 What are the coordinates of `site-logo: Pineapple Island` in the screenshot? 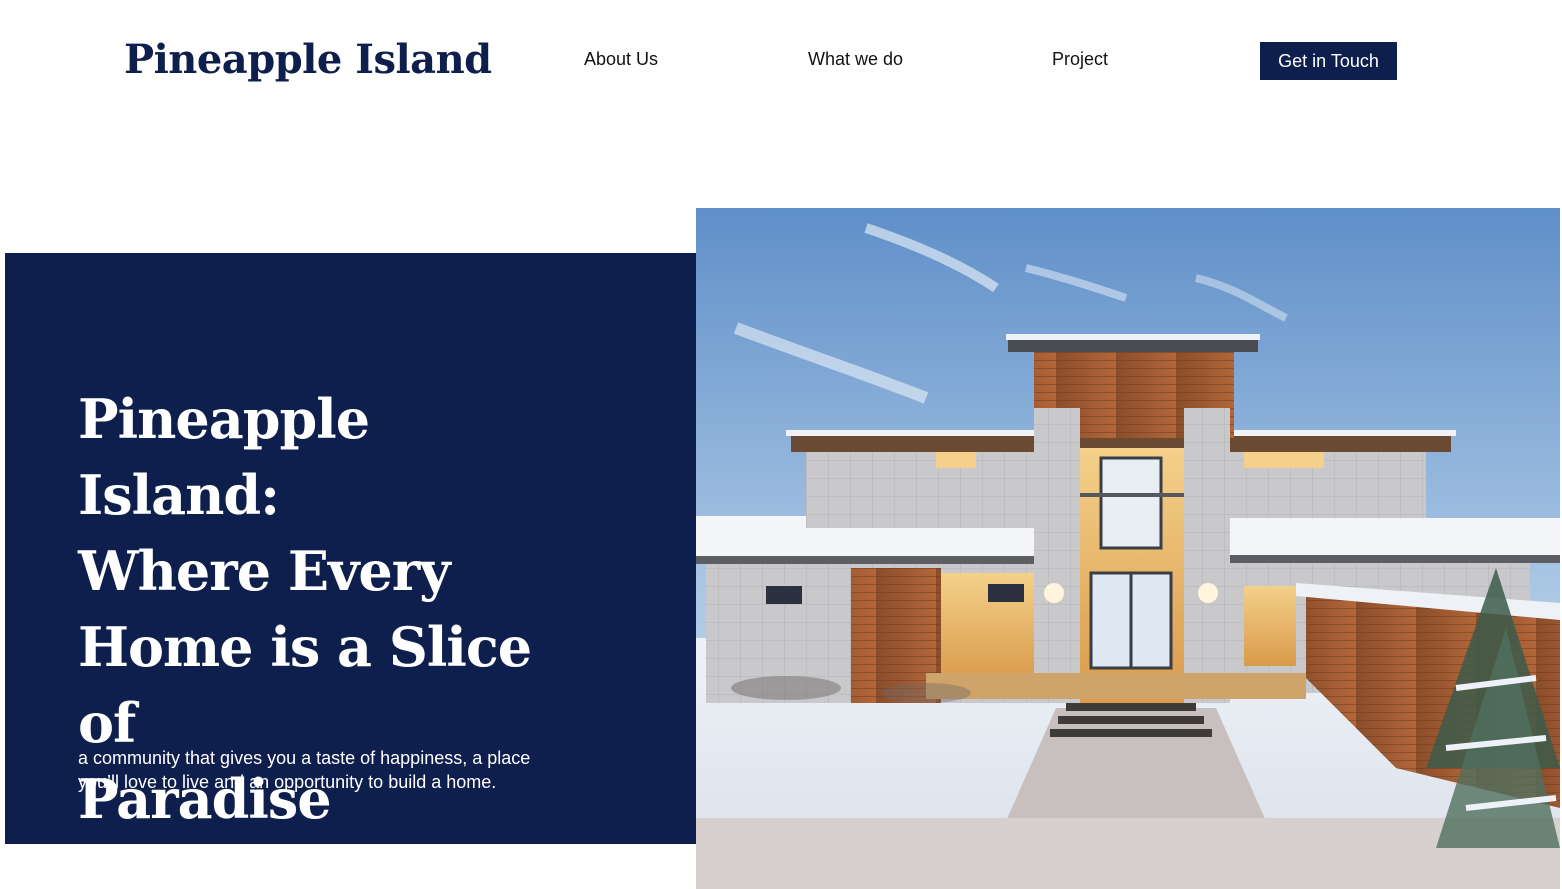 It's located at (308, 60).